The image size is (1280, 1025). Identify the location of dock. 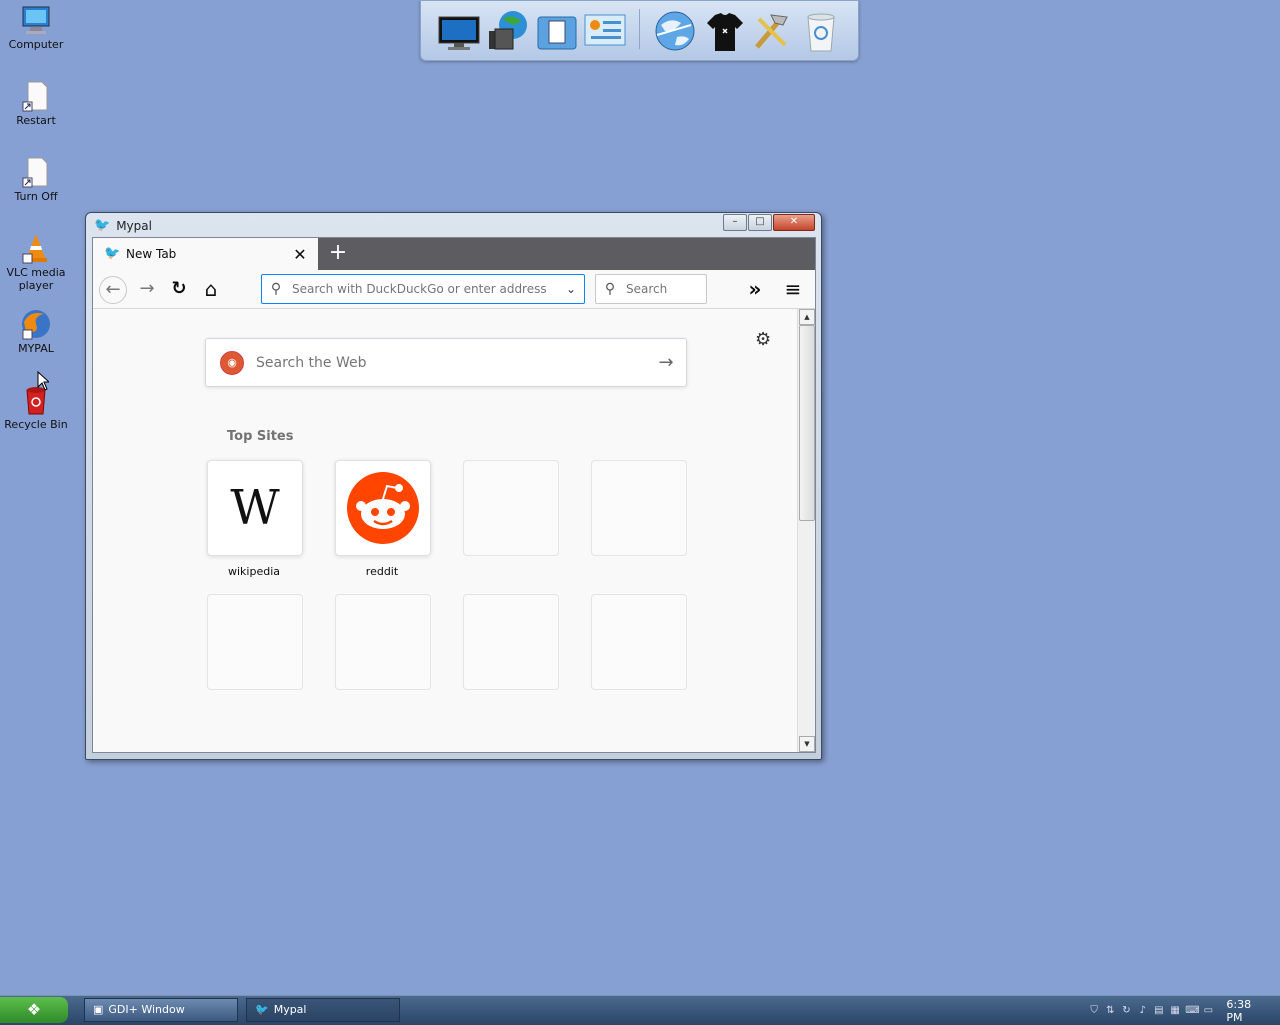
(639, 30).